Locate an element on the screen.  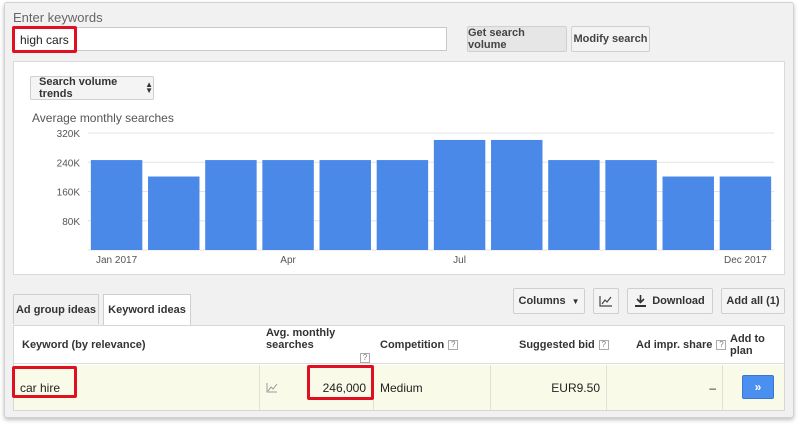
add-to-plan-button: » is located at coordinates (758, 387).